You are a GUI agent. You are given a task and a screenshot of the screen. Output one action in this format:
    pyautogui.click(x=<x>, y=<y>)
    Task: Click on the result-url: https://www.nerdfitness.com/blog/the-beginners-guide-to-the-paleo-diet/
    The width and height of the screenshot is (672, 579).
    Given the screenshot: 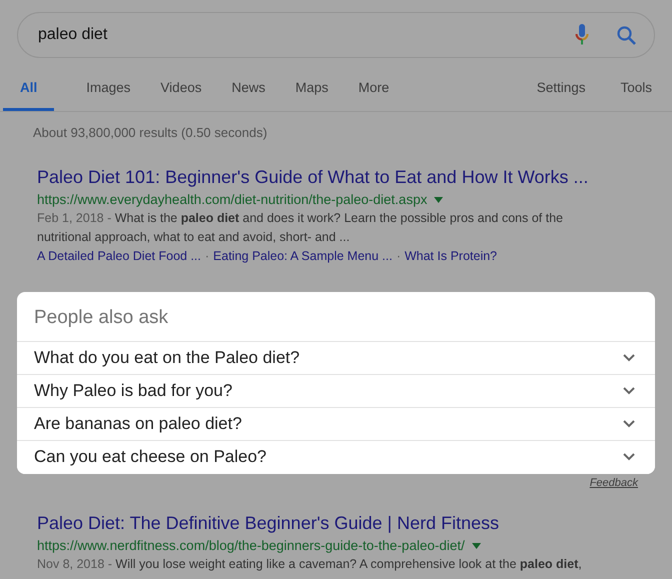 What is the action you would take?
    pyautogui.click(x=251, y=545)
    